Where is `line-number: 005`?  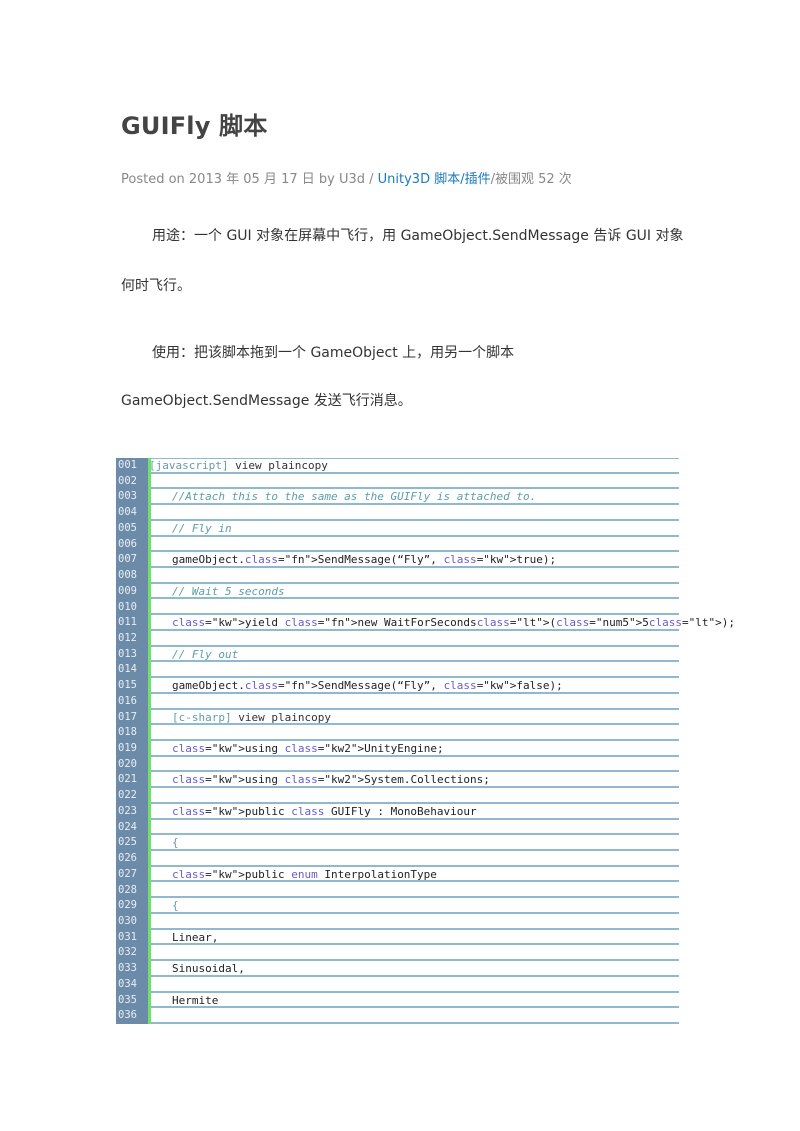
line-number: 005 is located at coordinates (127, 527).